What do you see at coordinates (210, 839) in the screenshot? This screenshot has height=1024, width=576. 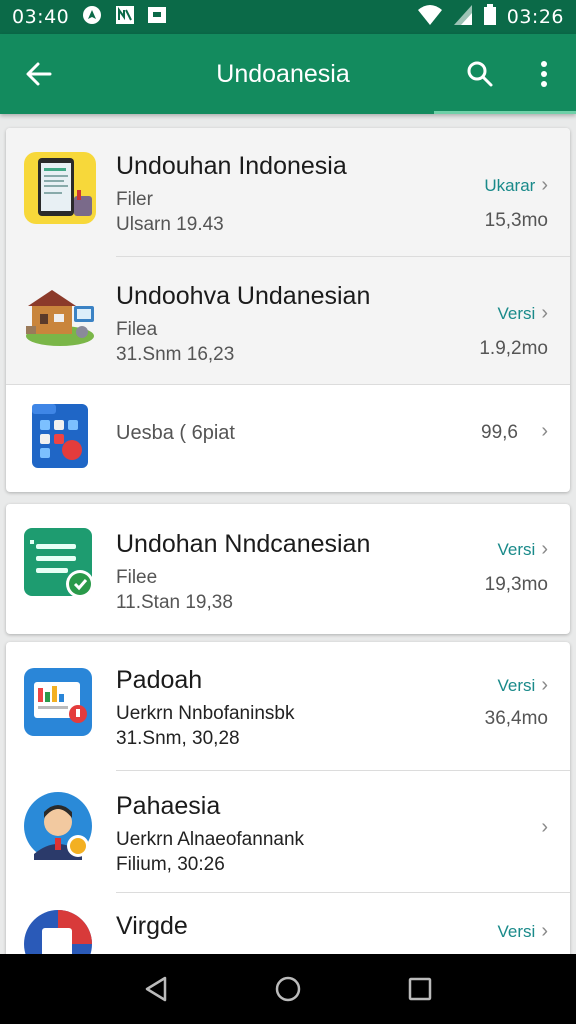 I see `app-developer: Uerkrn Alnaeofannank` at bounding box center [210, 839].